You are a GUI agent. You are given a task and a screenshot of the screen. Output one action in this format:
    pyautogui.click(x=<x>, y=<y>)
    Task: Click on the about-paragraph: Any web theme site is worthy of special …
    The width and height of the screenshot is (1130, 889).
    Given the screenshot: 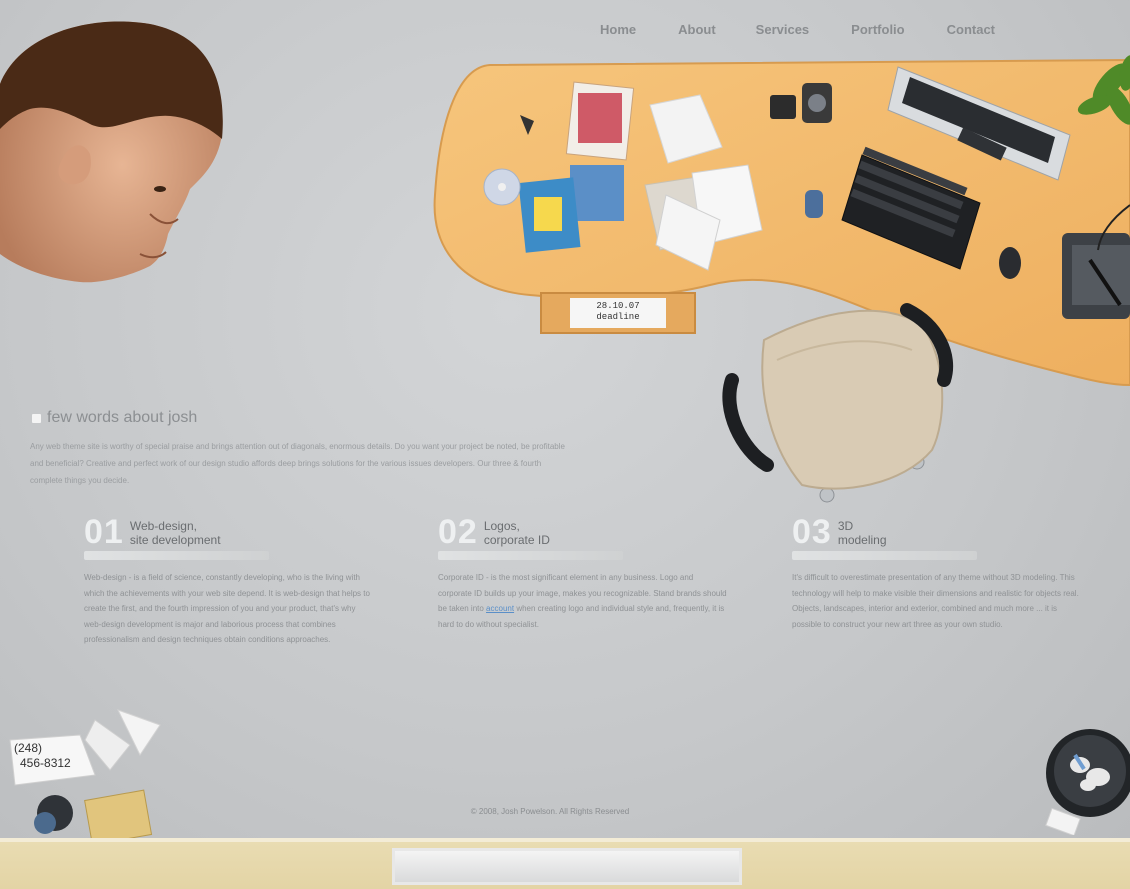 What is the action you would take?
    pyautogui.click(x=297, y=463)
    